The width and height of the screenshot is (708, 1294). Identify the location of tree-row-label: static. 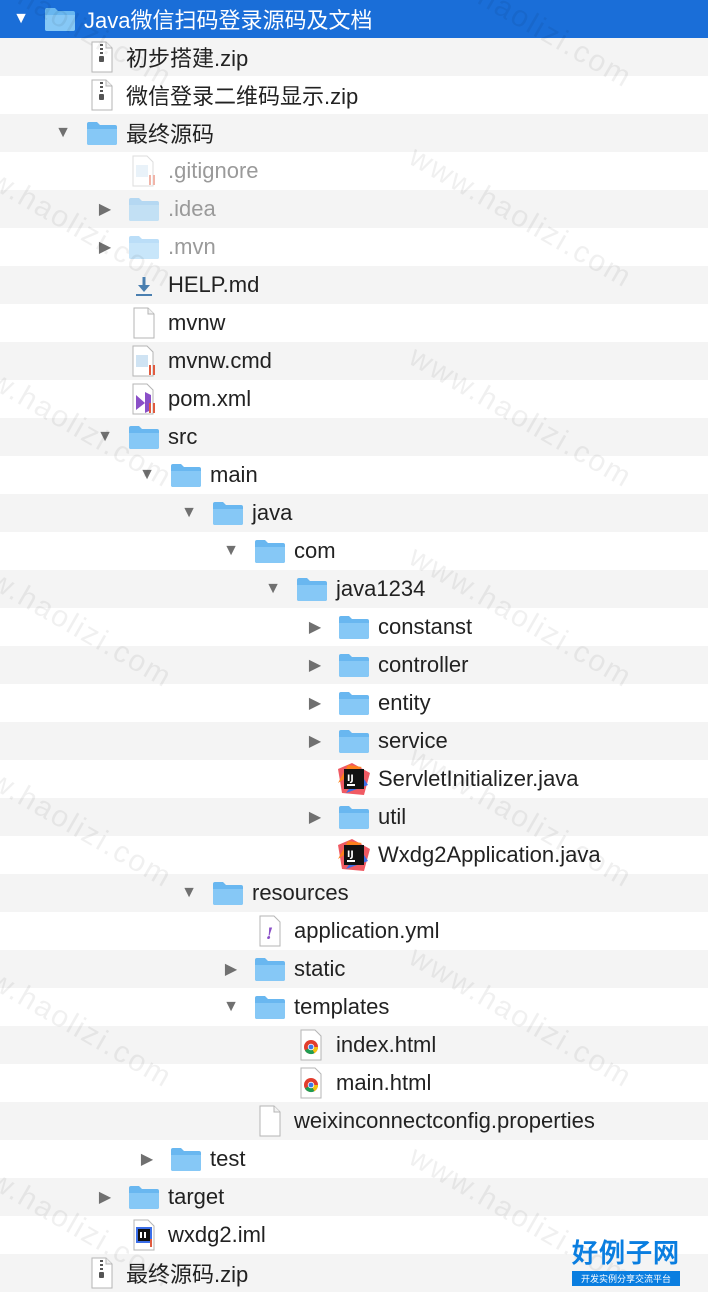
(320, 968).